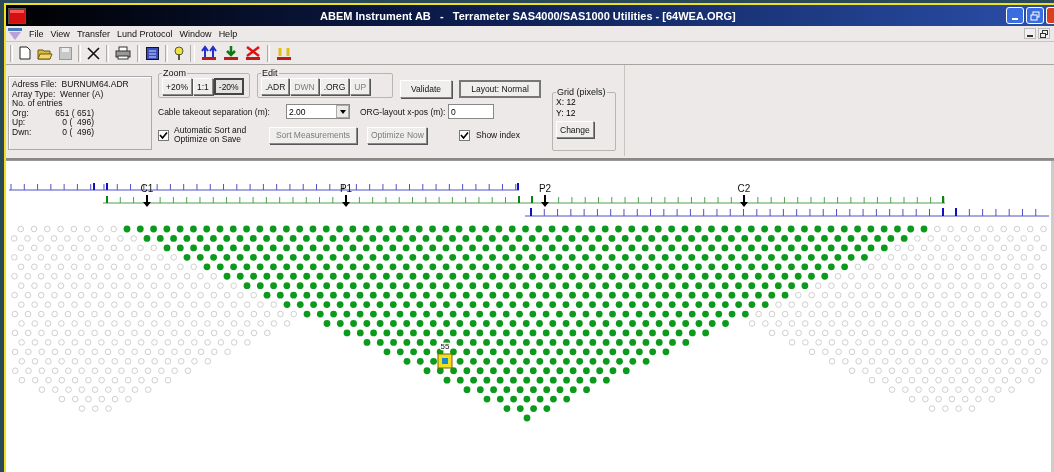  I want to click on layout-button: Layout: Normal, so click(500, 89).